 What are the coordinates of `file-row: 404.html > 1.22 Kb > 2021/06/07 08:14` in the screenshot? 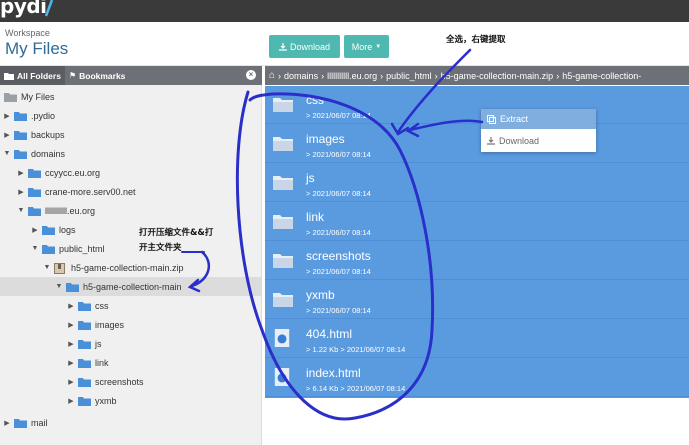 It's located at (477, 339).